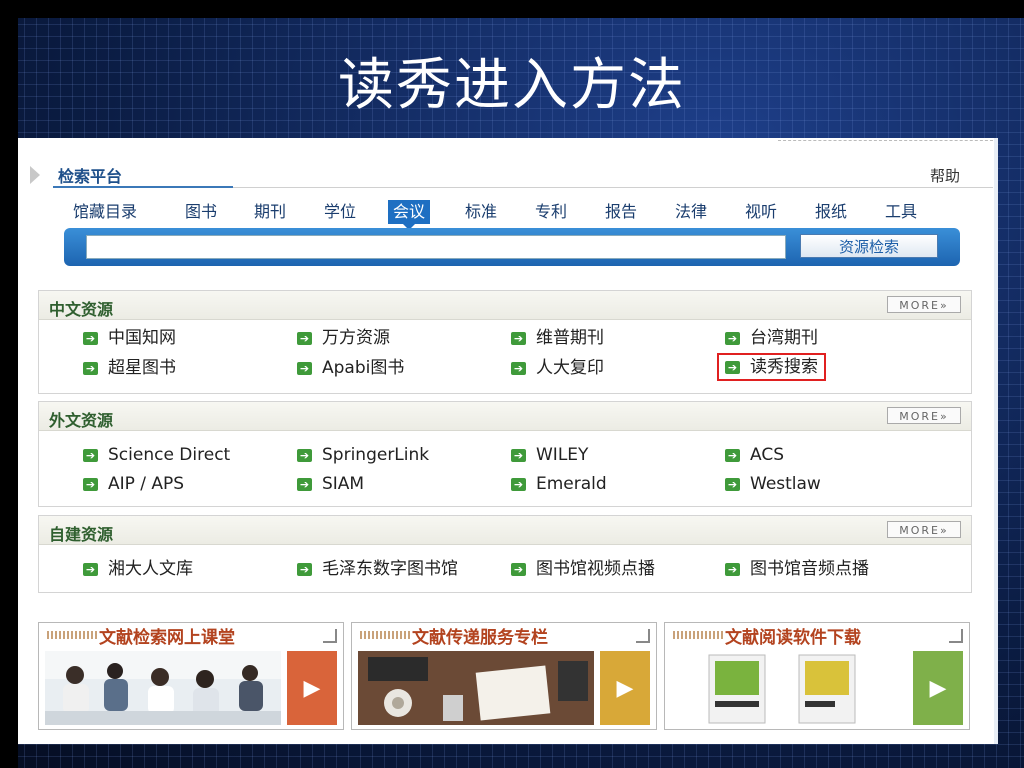 Image resolution: width=1024 pixels, height=768 pixels. Describe the element at coordinates (508, 174) in the screenshot. I see `search-platform-header: 检索平台 帮助` at that location.